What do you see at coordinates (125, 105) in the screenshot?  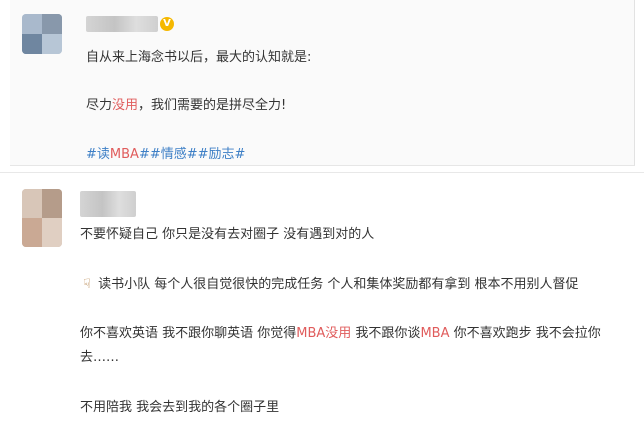 I see `post-line2-highlight: 没用` at bounding box center [125, 105].